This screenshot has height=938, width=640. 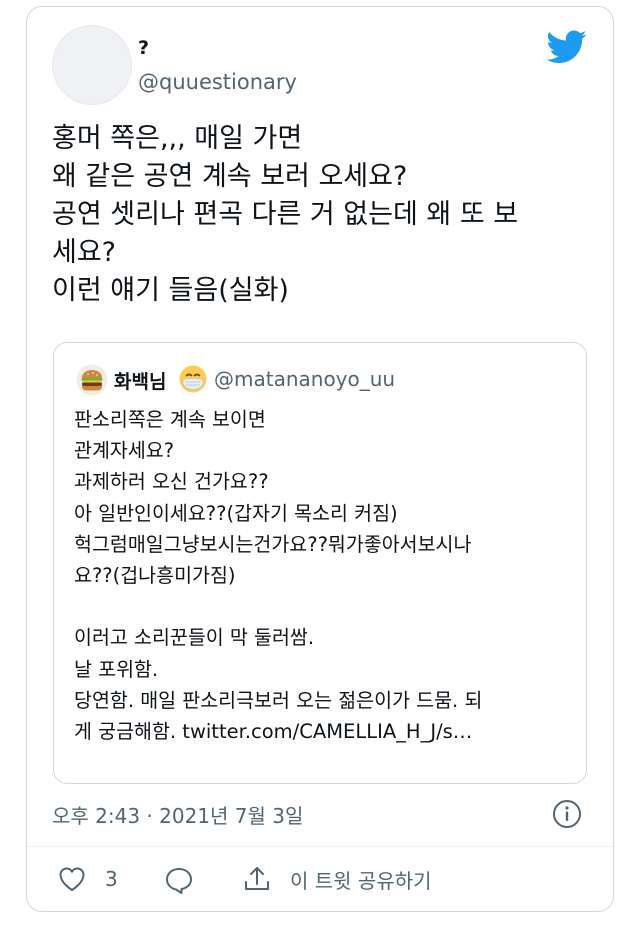 I want to click on tweet-text-line: 홍머 쪽은,,, 매일 가면, so click(x=177, y=138).